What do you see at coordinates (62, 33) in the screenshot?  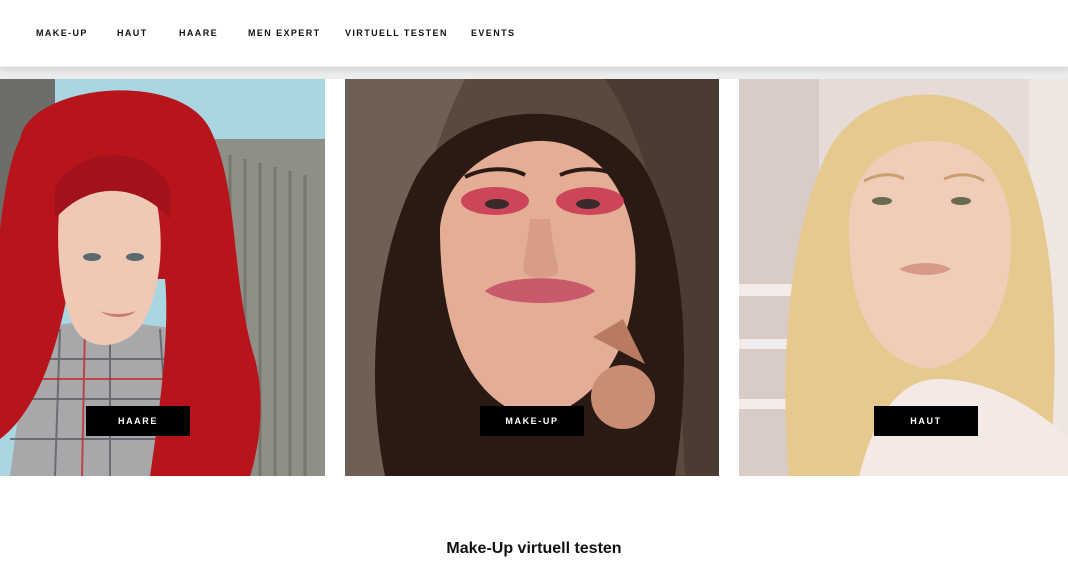 I see `nav-item-make-up: MAKE-UP` at bounding box center [62, 33].